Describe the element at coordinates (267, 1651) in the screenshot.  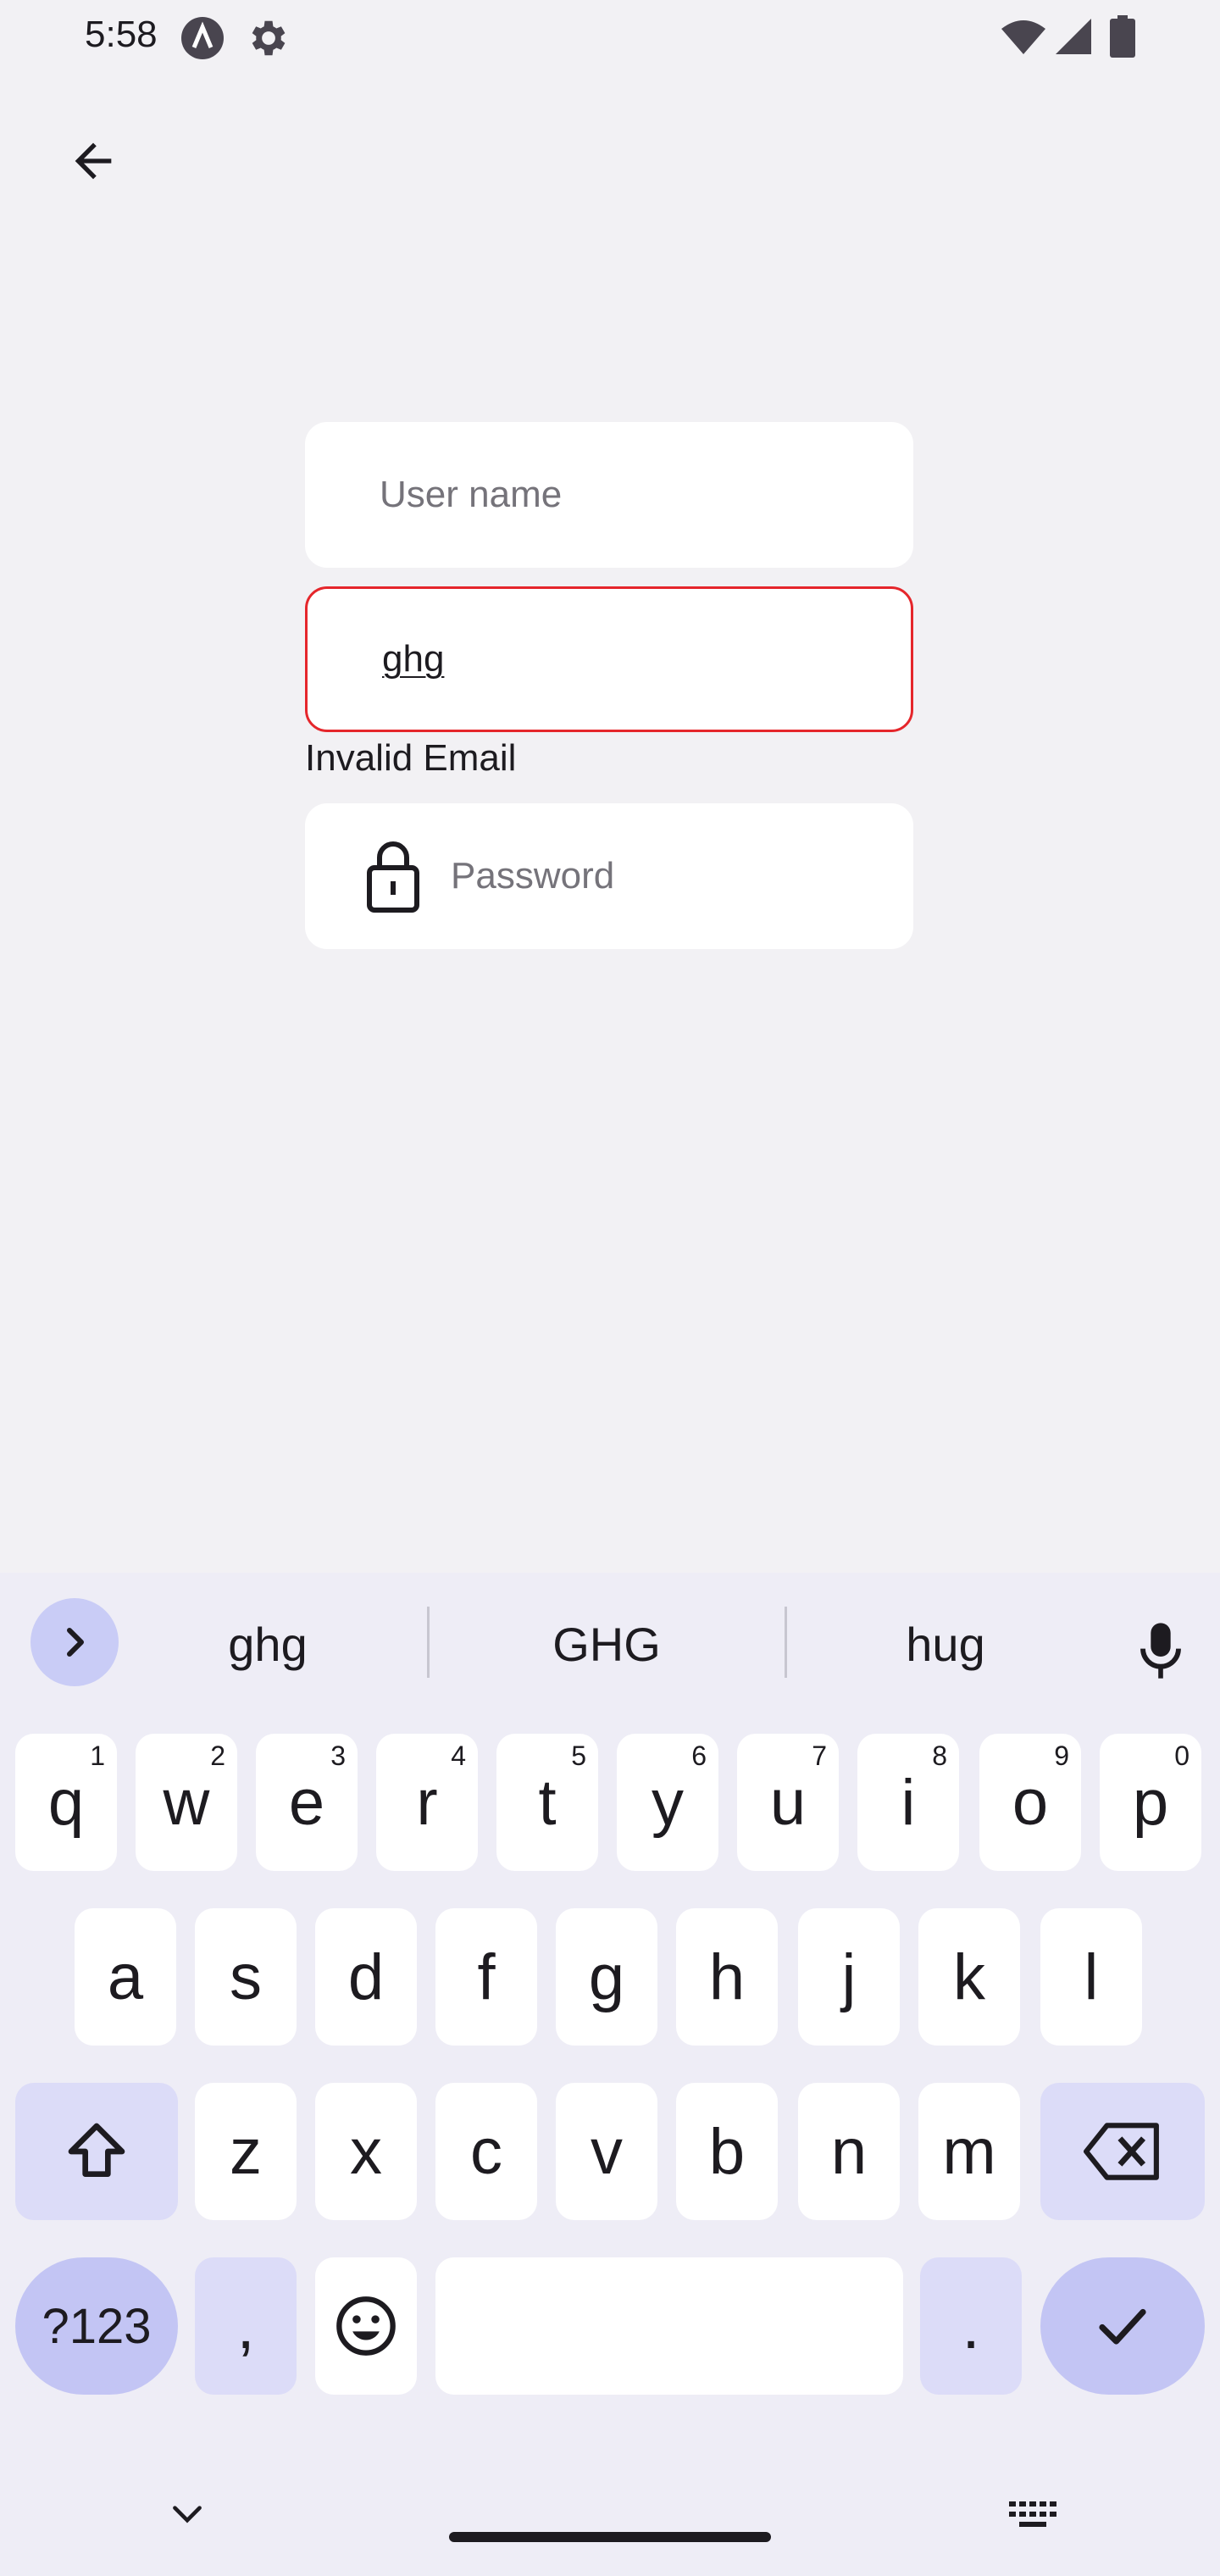
I see `suggestion-1: ghg` at that location.